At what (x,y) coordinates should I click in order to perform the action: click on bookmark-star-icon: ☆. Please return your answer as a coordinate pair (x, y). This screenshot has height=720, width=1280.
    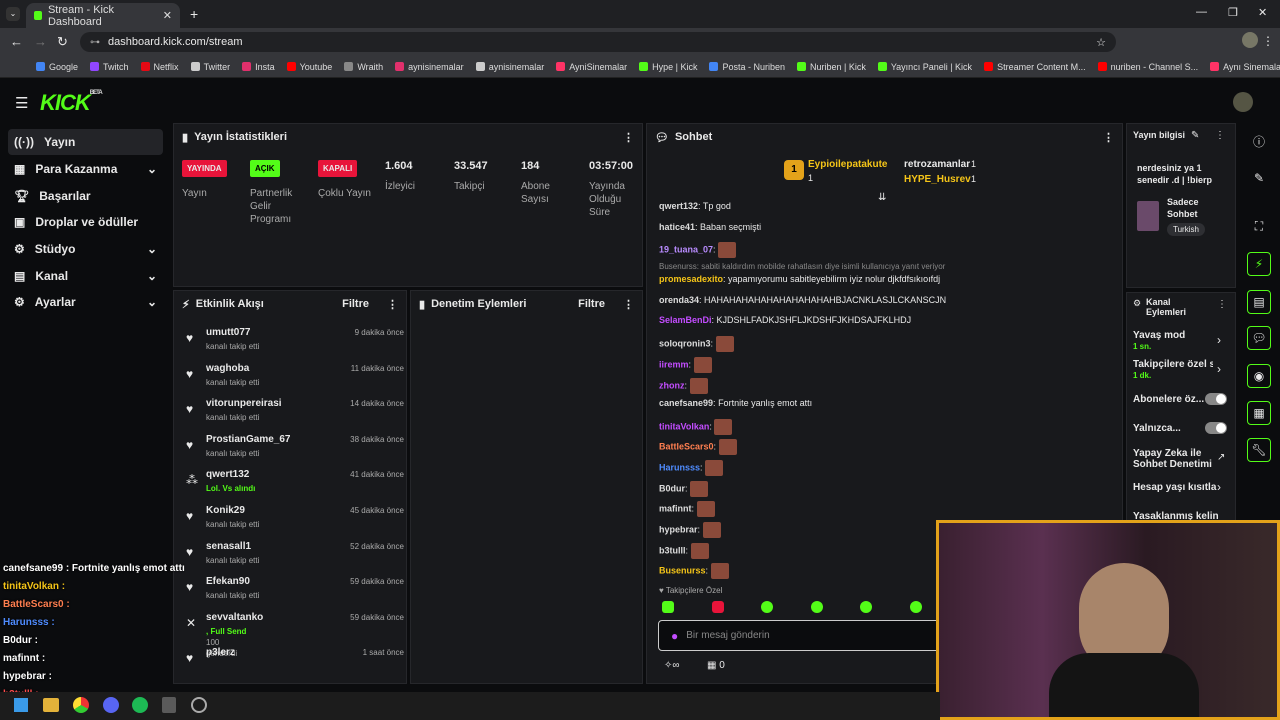
    Looking at the image, I should click on (1101, 42).